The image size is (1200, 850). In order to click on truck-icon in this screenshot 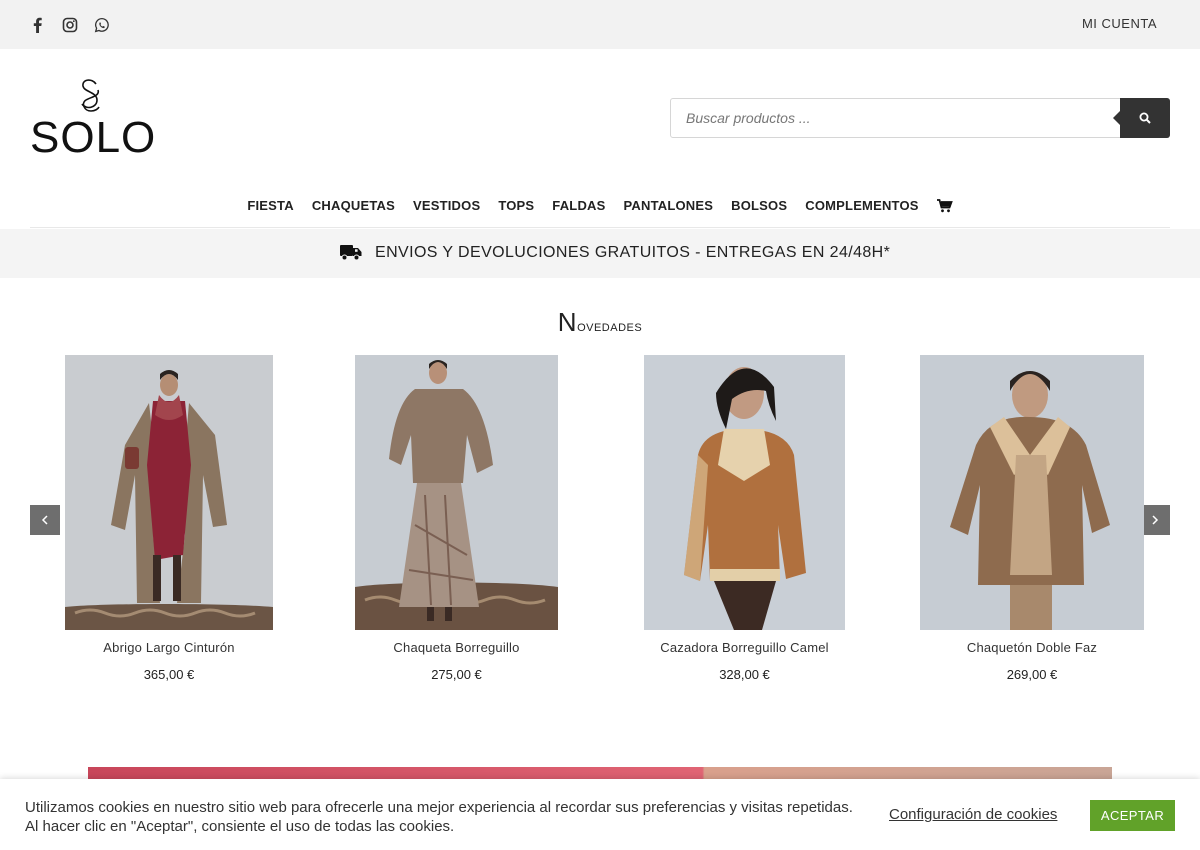, I will do `click(351, 253)`.